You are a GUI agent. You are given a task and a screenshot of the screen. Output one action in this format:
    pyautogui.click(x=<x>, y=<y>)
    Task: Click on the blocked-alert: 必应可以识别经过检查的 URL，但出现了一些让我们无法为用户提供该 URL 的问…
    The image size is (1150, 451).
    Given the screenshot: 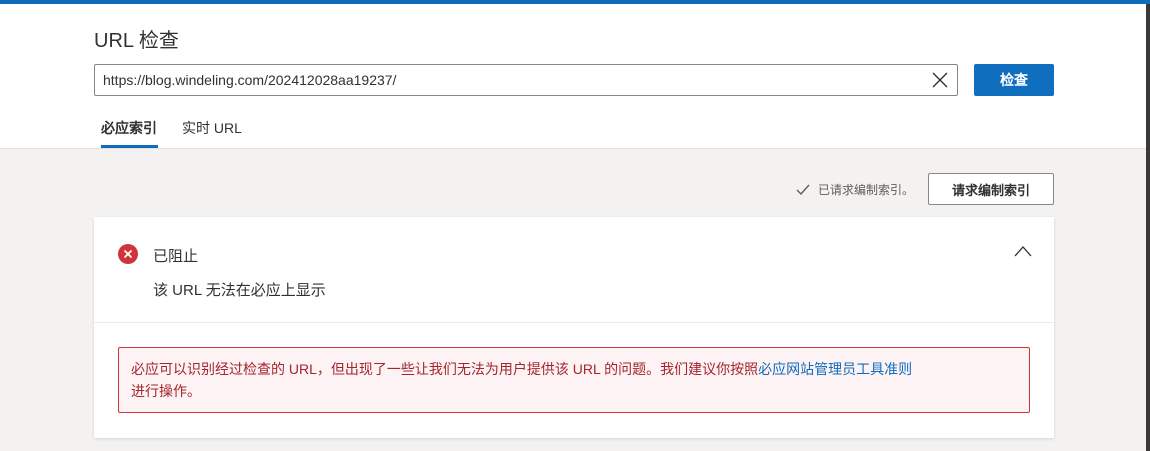 What is the action you would take?
    pyautogui.click(x=574, y=380)
    